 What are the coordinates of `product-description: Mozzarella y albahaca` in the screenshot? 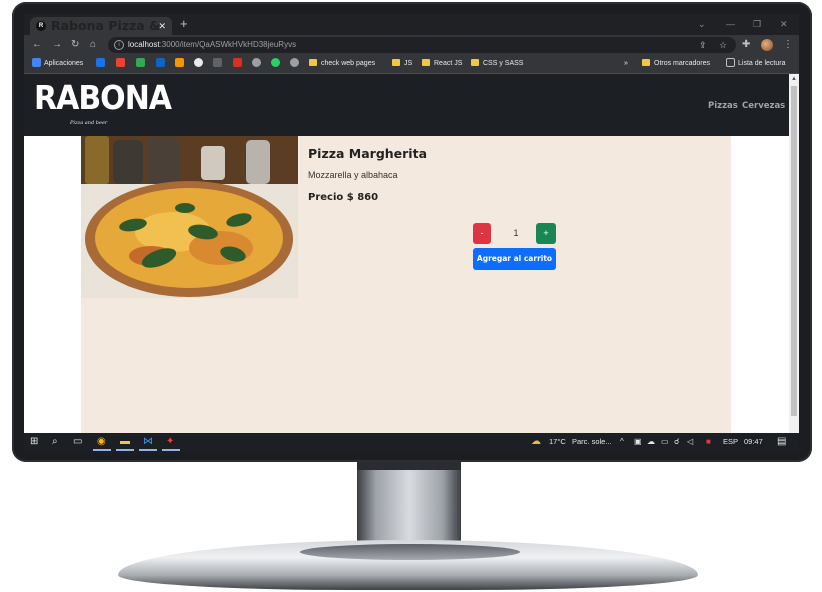 It's located at (353, 175).